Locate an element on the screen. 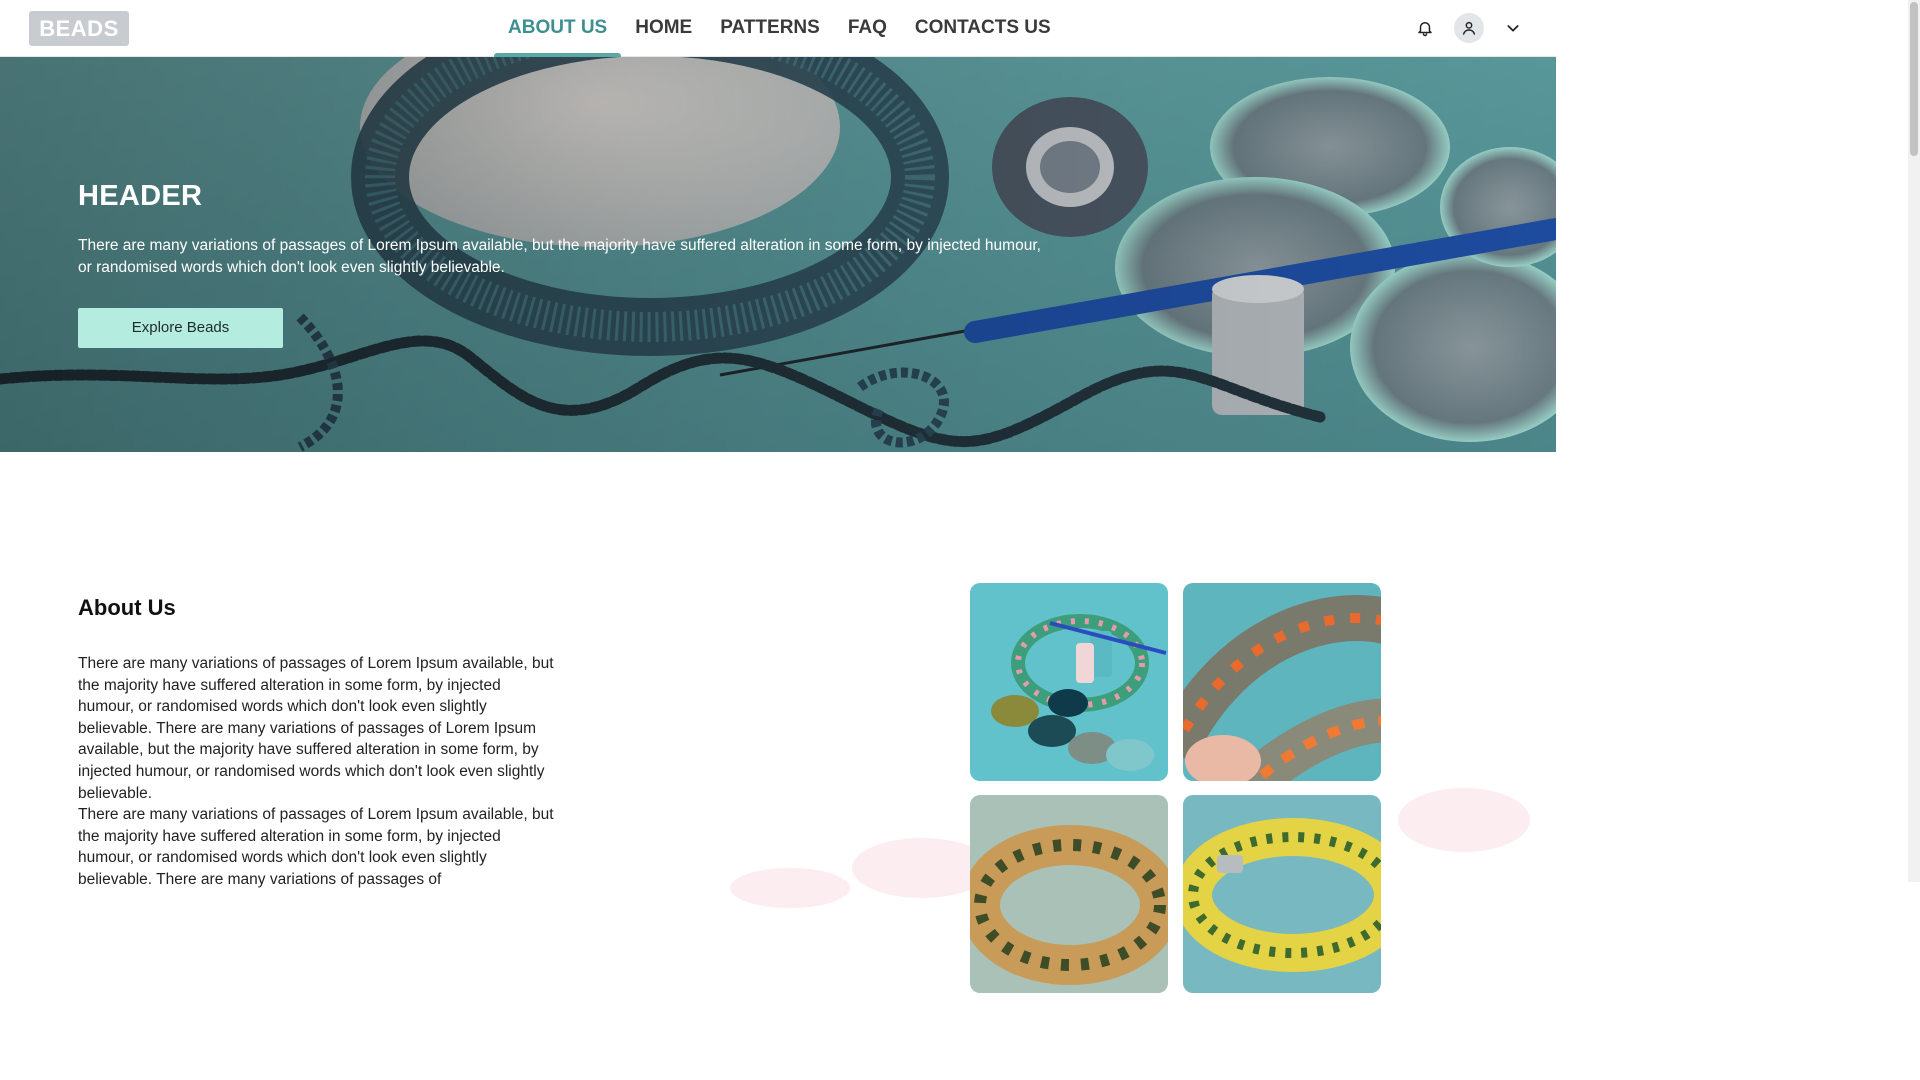 This screenshot has width=1920, height=1080. nav-item-faq: FAQ is located at coordinates (867, 28).